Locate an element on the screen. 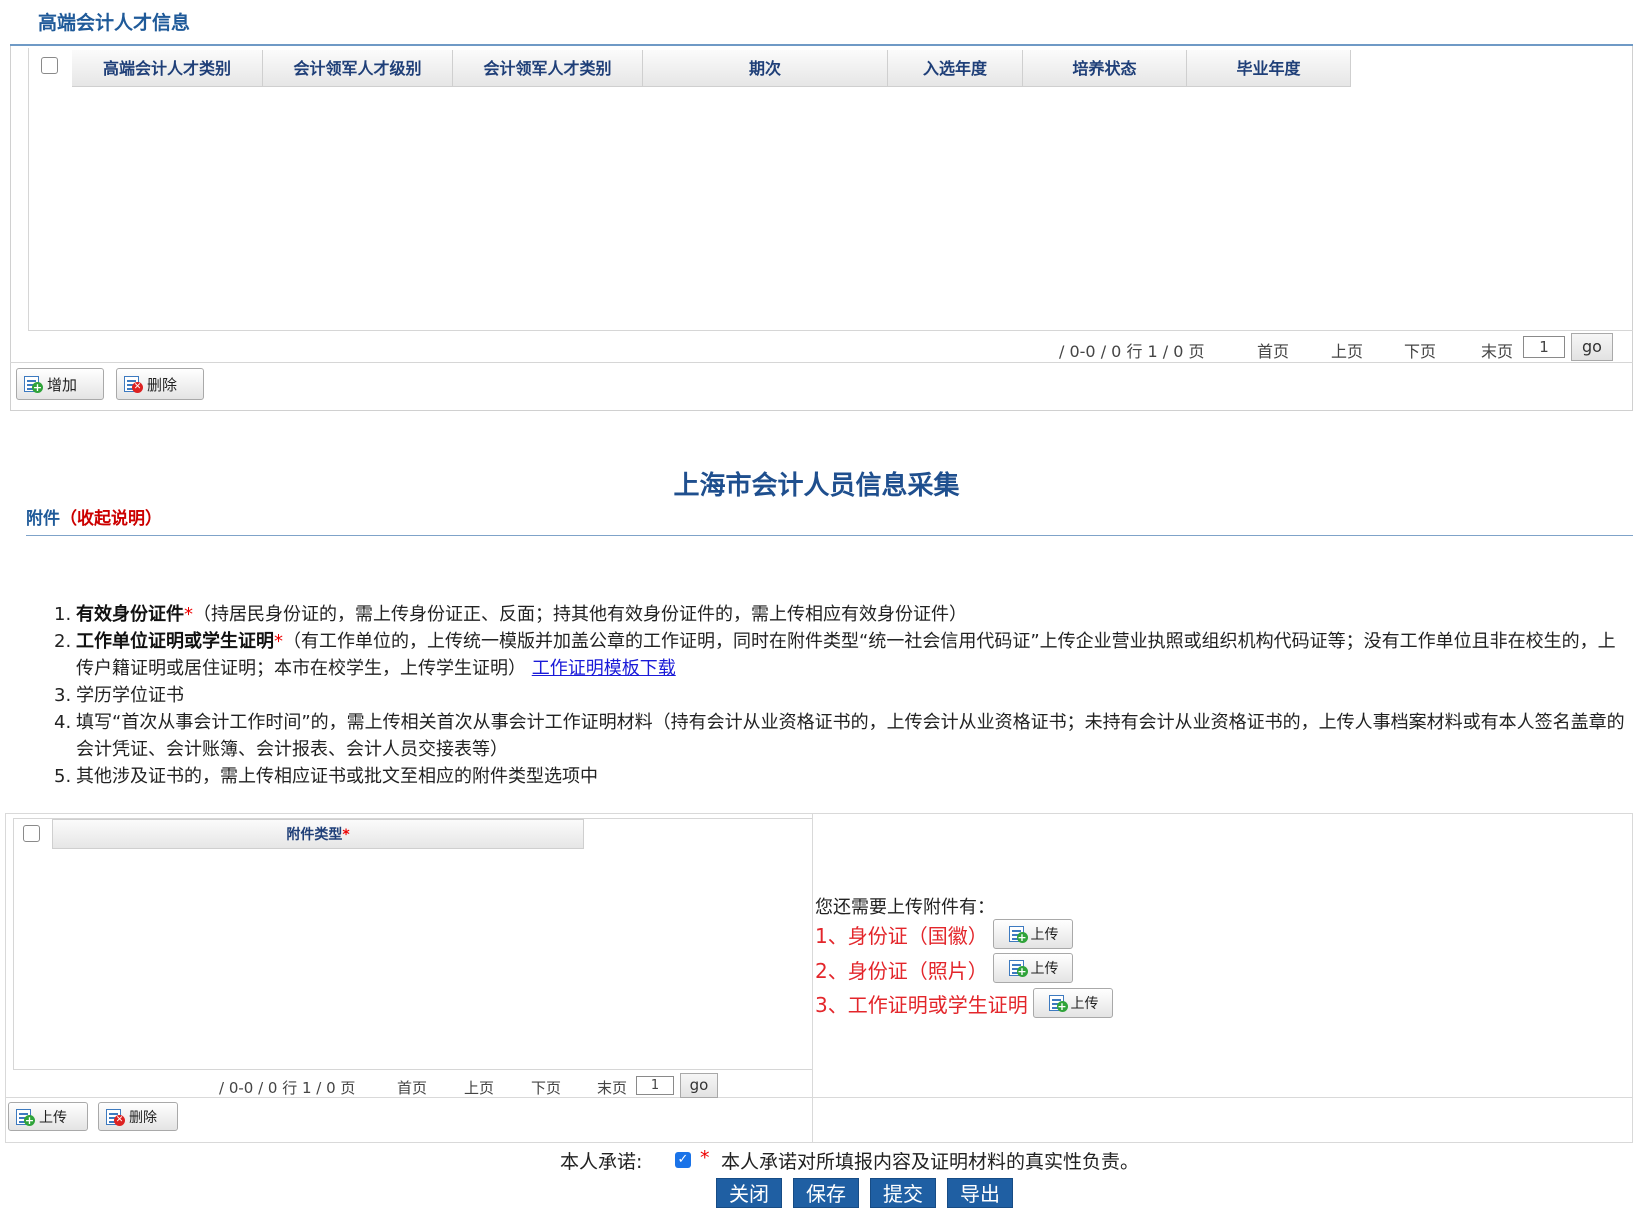 Image resolution: width=1633 pixels, height=1215 pixels. attachment-select-all-checkbox is located at coordinates (31, 833).